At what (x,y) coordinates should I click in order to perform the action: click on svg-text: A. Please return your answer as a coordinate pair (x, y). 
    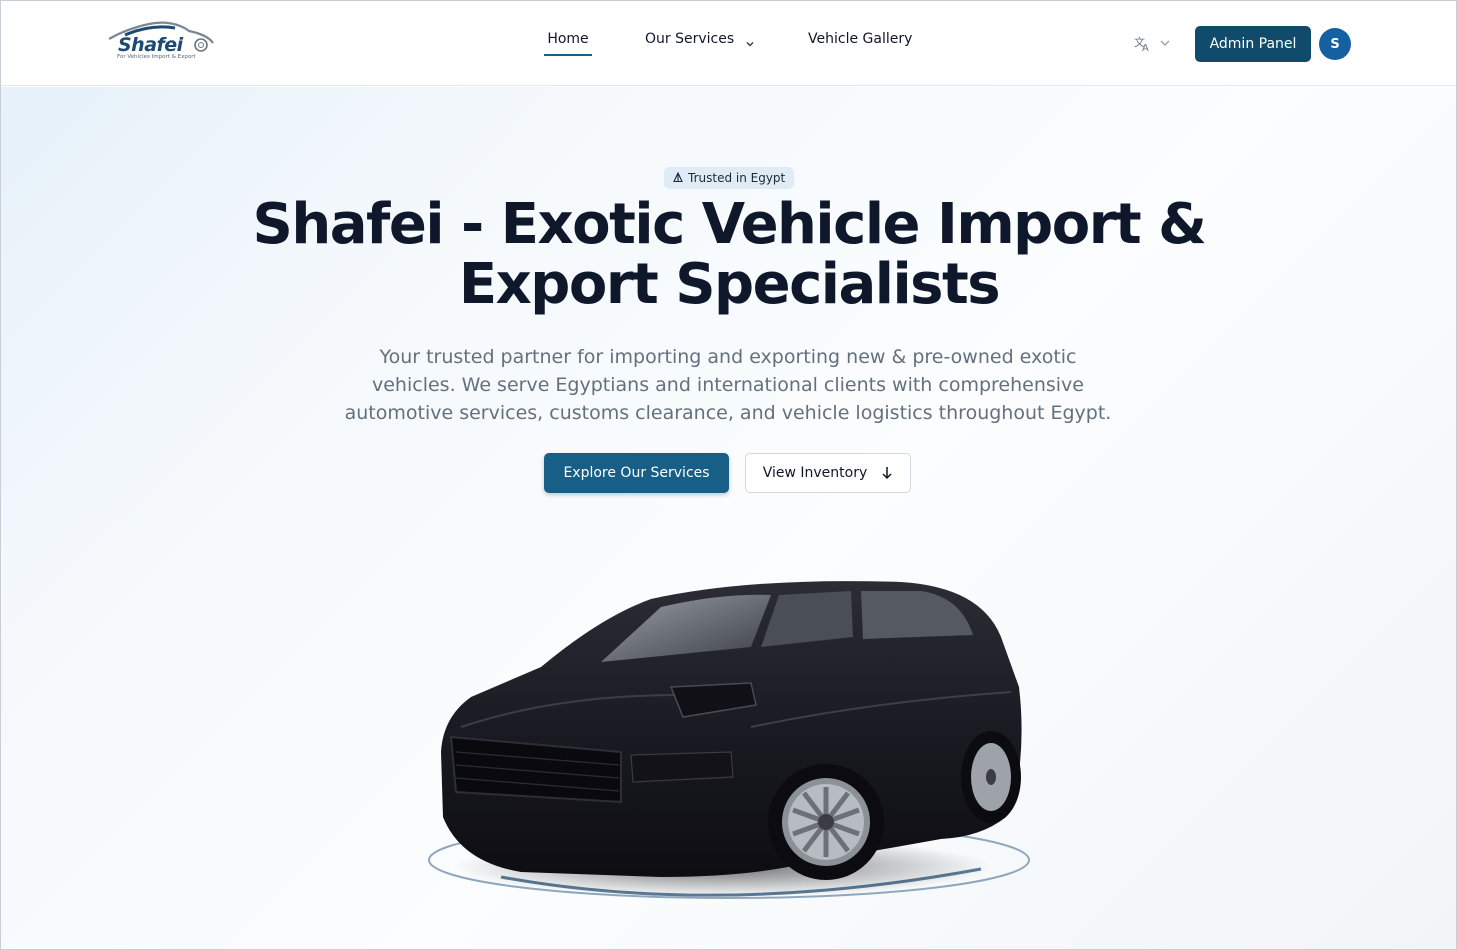
    Looking at the image, I should click on (1145, 48).